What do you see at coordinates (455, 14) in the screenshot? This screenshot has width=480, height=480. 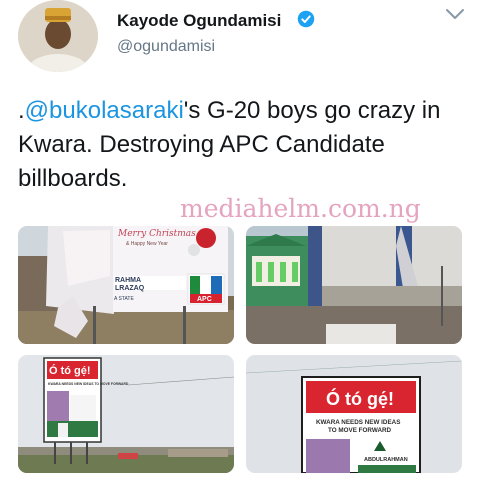 I see `chevron-down-icon` at bounding box center [455, 14].